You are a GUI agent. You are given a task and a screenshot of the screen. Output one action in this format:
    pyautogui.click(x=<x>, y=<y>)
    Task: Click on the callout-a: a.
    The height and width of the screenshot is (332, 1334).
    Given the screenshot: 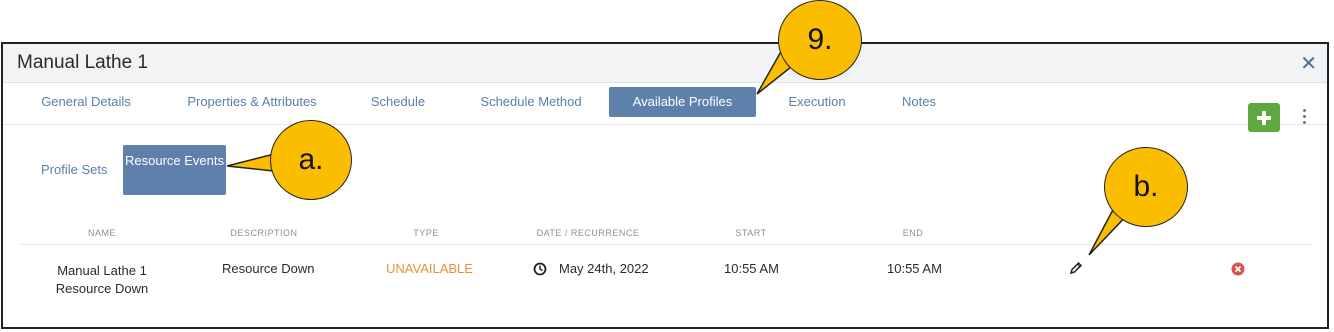 What is the action you would take?
    pyautogui.click(x=311, y=160)
    